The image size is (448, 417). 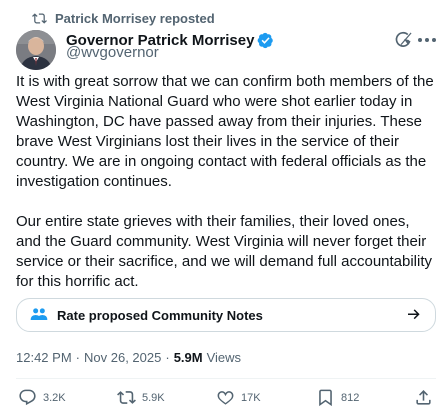 What do you see at coordinates (337, 397) in the screenshot?
I see `bookmark-button: 812` at bounding box center [337, 397].